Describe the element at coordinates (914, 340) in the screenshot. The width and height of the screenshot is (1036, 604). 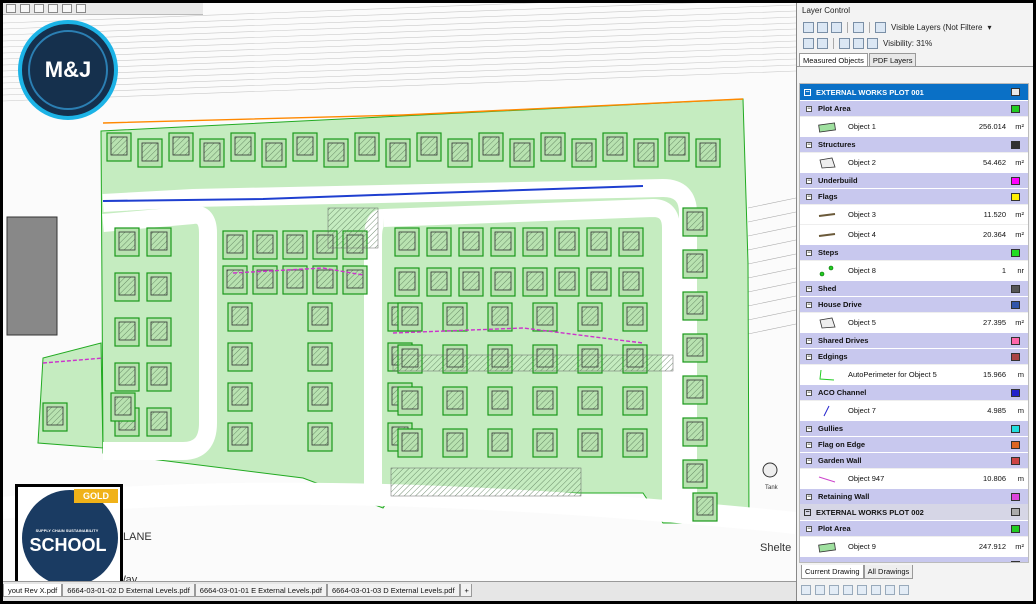
I see `layer-category: − Shared Drives` at that location.